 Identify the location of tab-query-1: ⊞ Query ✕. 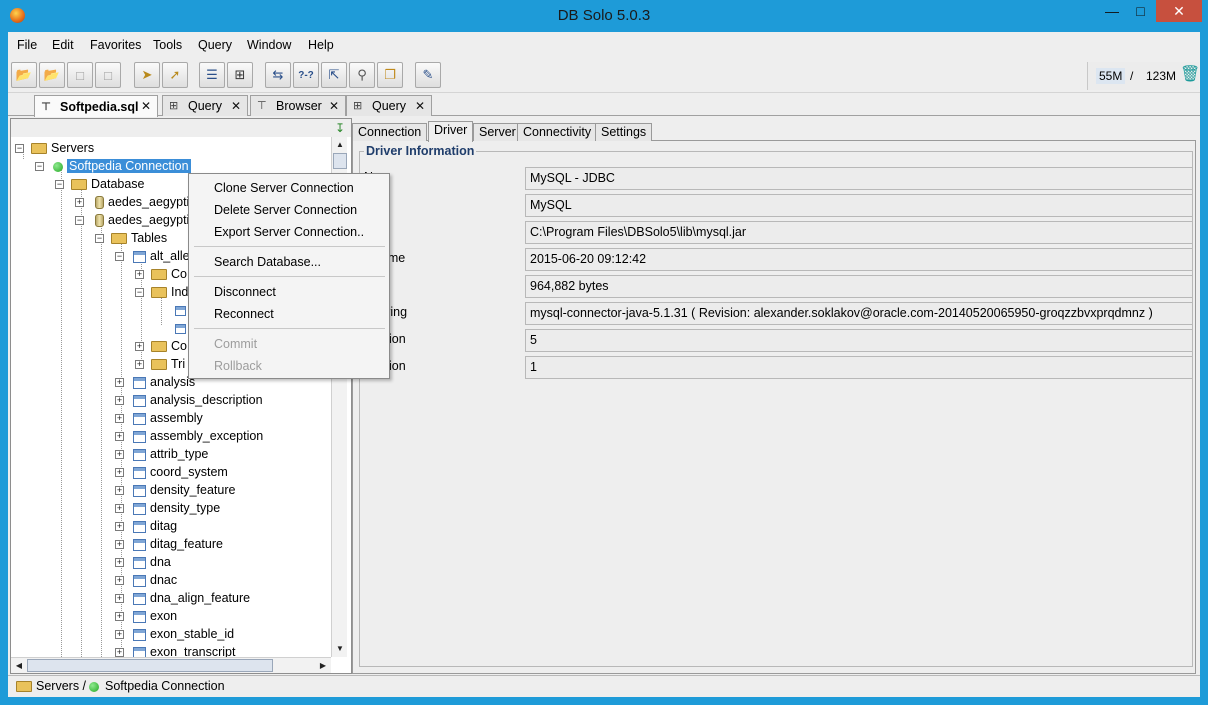
(205, 105).